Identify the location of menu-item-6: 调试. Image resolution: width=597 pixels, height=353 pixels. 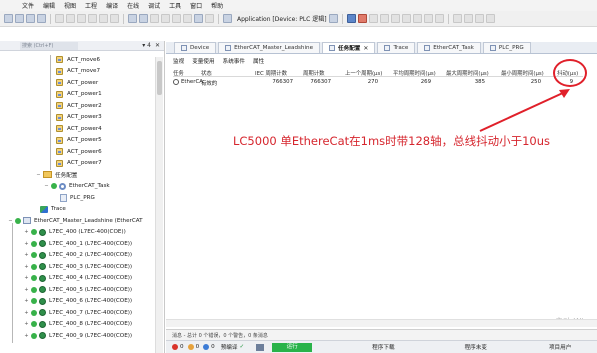
(154, 5).